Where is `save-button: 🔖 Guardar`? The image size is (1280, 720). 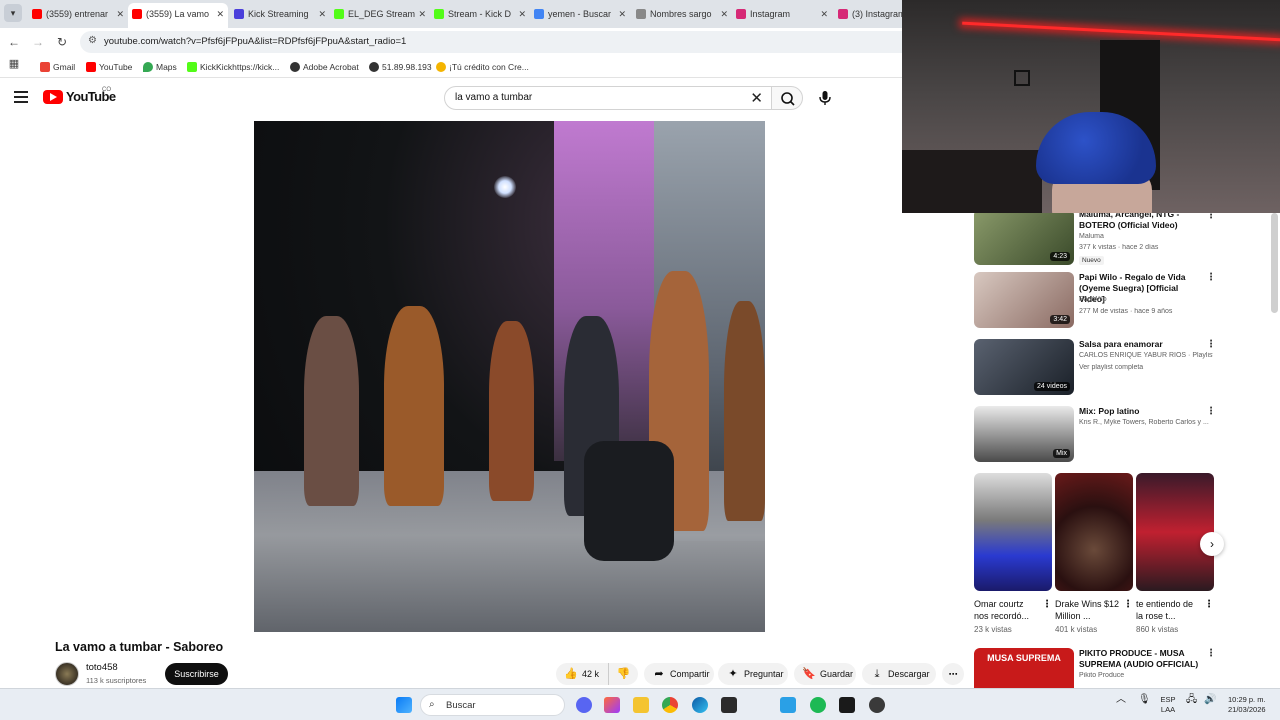 save-button: 🔖 Guardar is located at coordinates (825, 674).